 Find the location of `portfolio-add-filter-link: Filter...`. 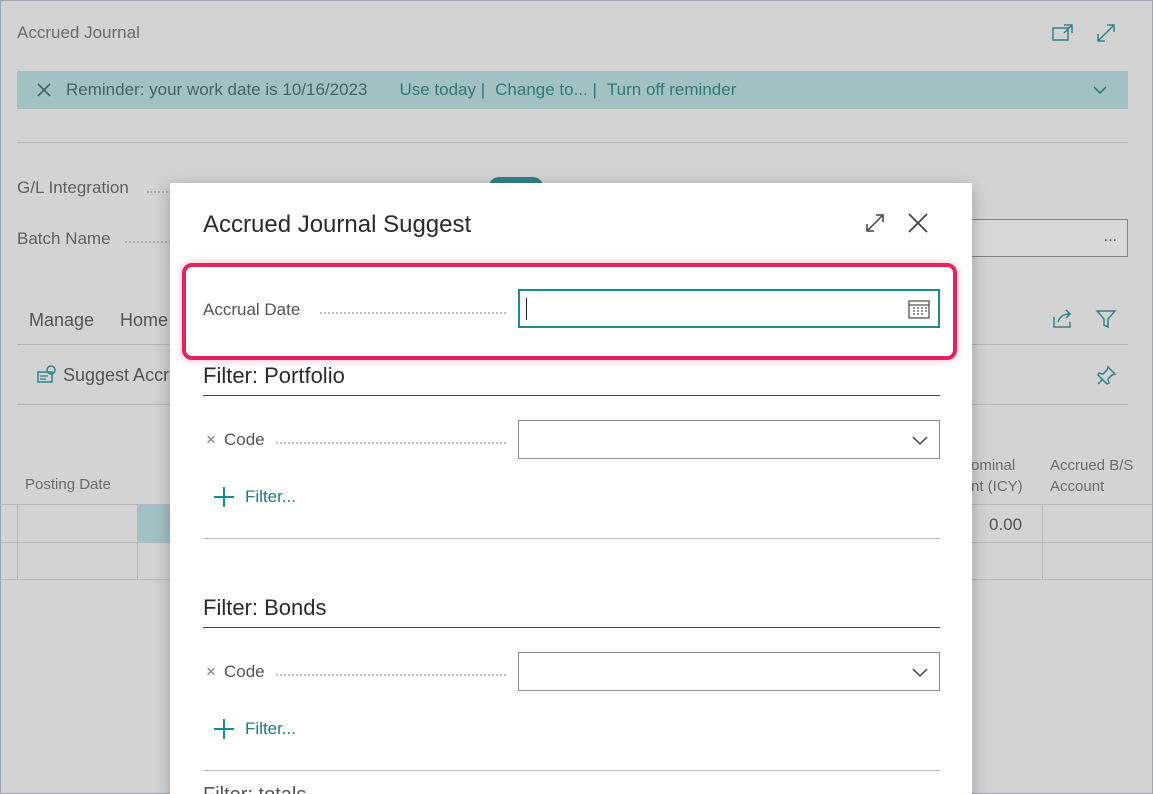

portfolio-add-filter-link: Filter... is located at coordinates (254, 497).